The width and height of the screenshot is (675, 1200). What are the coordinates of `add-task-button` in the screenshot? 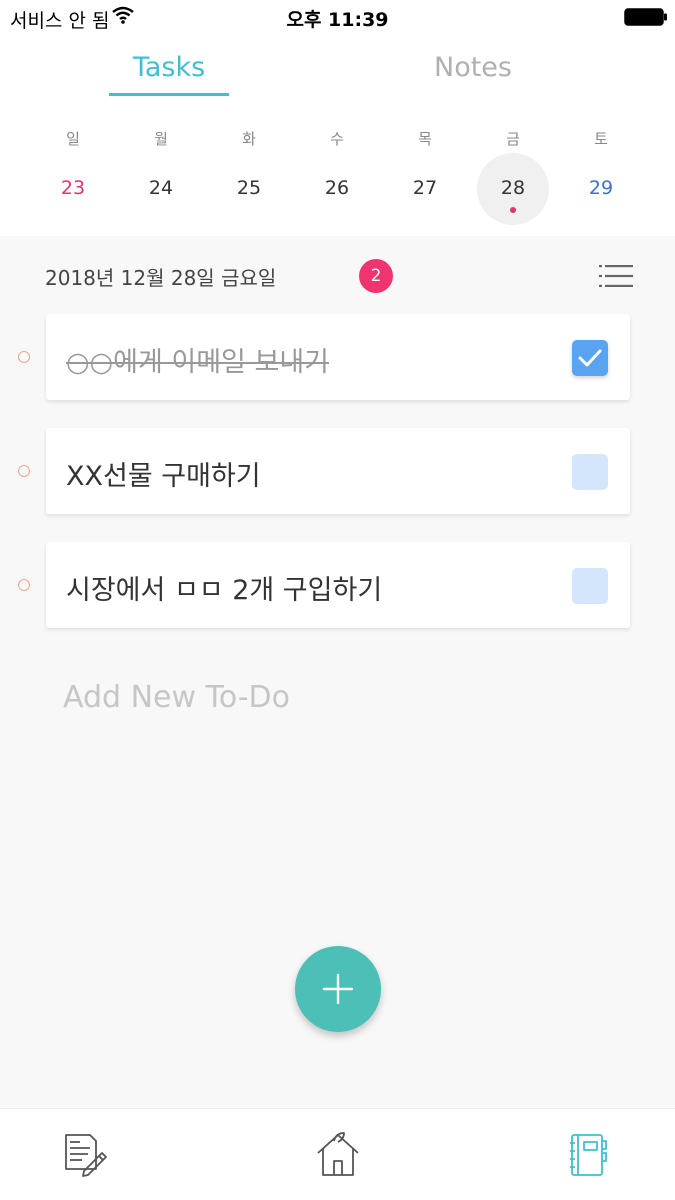 It's located at (338, 989).